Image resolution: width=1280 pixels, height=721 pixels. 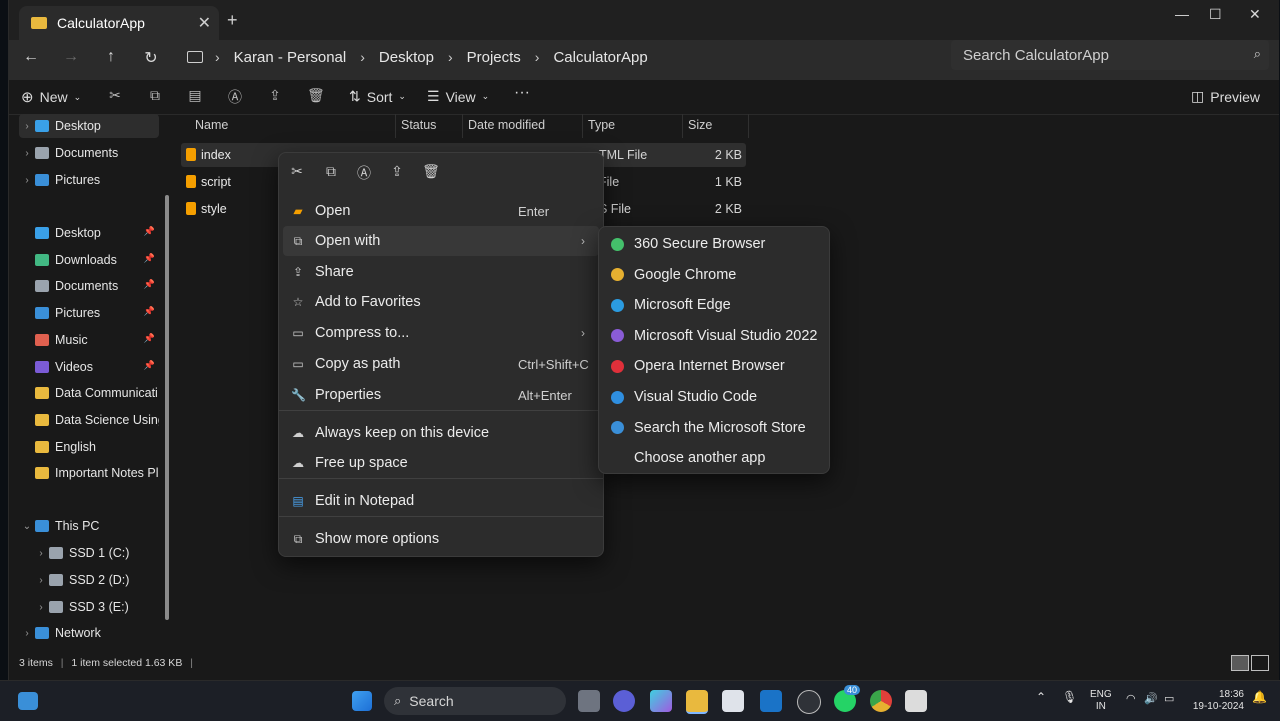 What do you see at coordinates (700, 125) in the screenshot?
I see `column-header-size: Size` at bounding box center [700, 125].